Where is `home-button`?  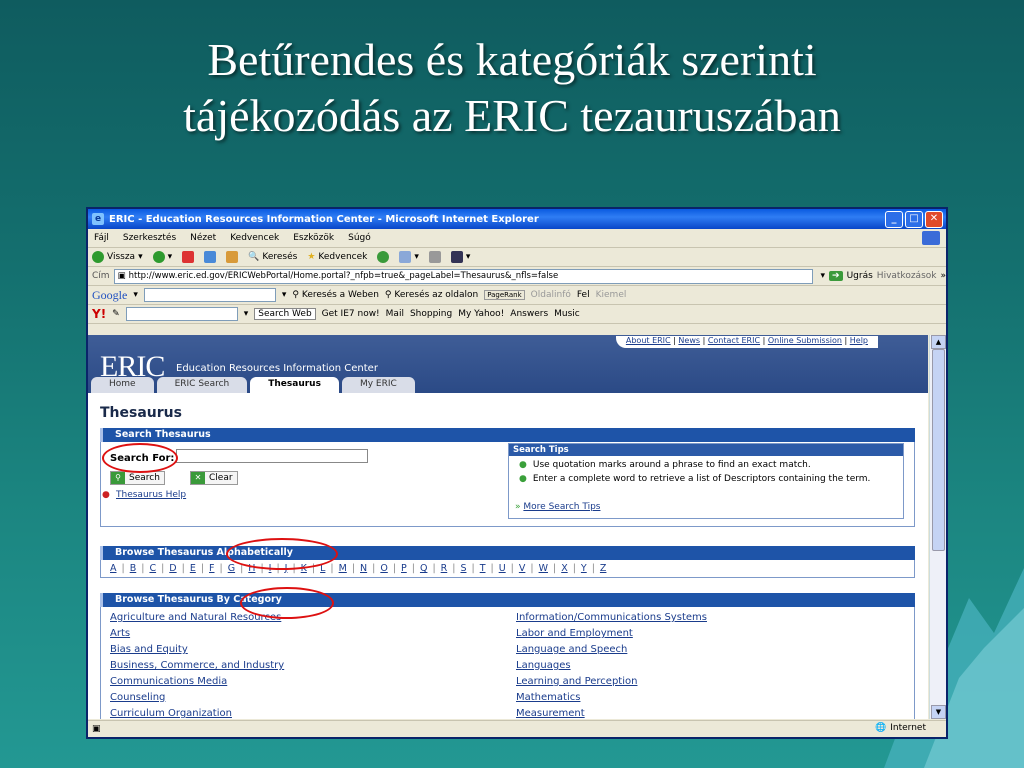 home-button is located at coordinates (232, 257).